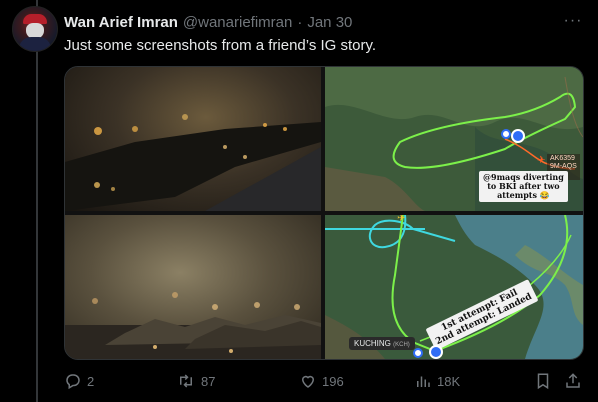 The image size is (598, 402). Describe the element at coordinates (333, 381) in the screenshot. I see `like-count: 196` at that location.